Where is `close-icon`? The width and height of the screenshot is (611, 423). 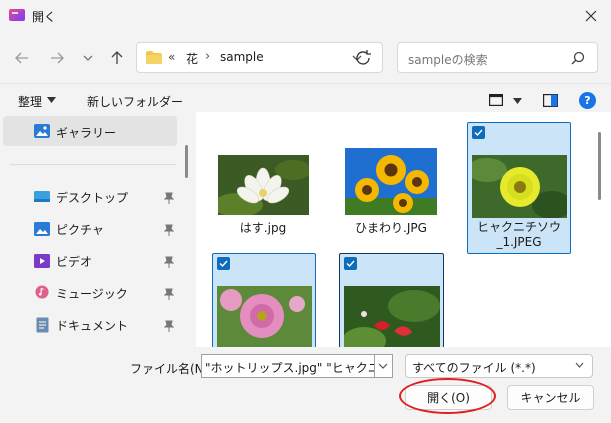 close-icon is located at coordinates (591, 16).